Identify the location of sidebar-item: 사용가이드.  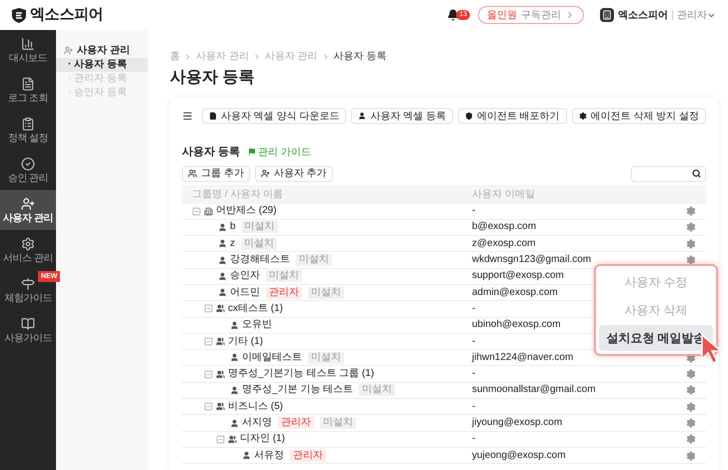
(28, 330).